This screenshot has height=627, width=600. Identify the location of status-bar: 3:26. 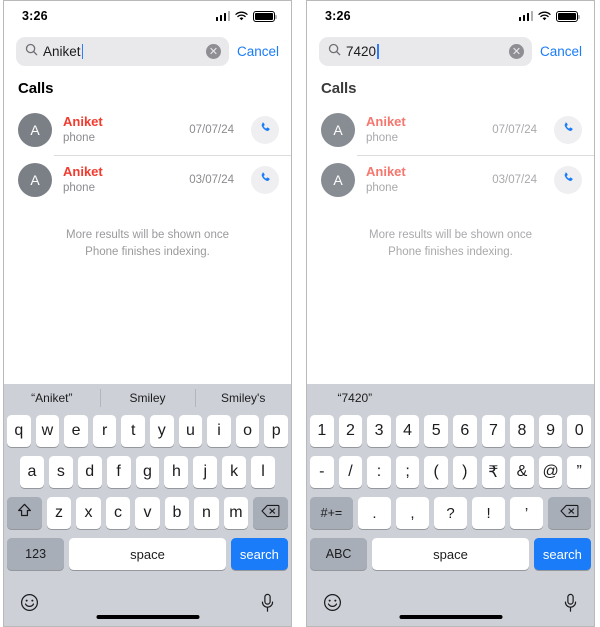
(147, 16).